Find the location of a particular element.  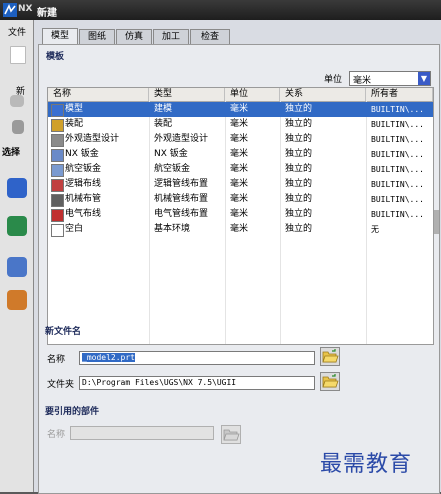

column-header-type: 类型 is located at coordinates (187, 94).